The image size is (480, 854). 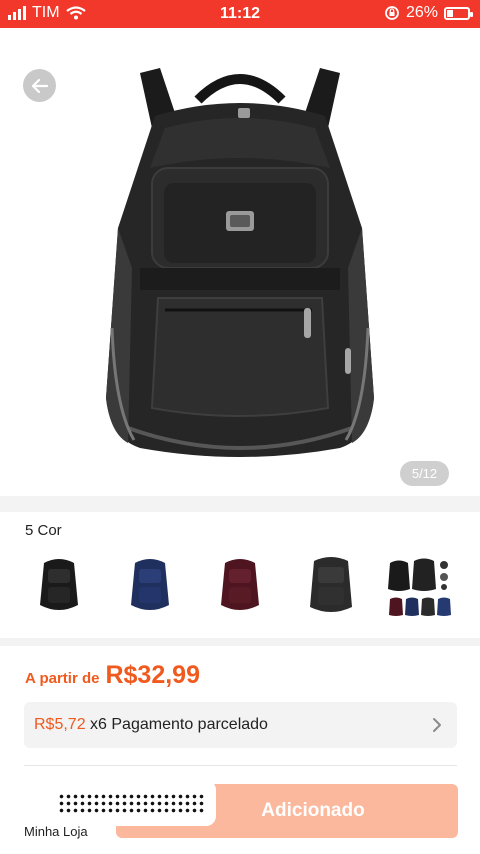 What do you see at coordinates (313, 810) in the screenshot?
I see `add-to-store-button-label: Adicionado` at bounding box center [313, 810].